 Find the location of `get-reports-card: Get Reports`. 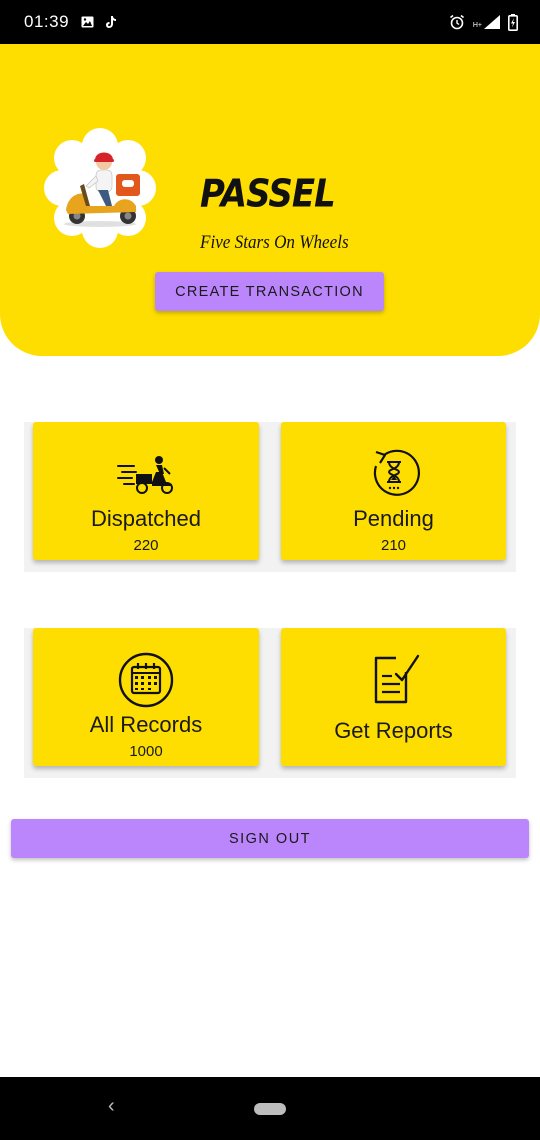

get-reports-card: Get Reports is located at coordinates (393, 697).